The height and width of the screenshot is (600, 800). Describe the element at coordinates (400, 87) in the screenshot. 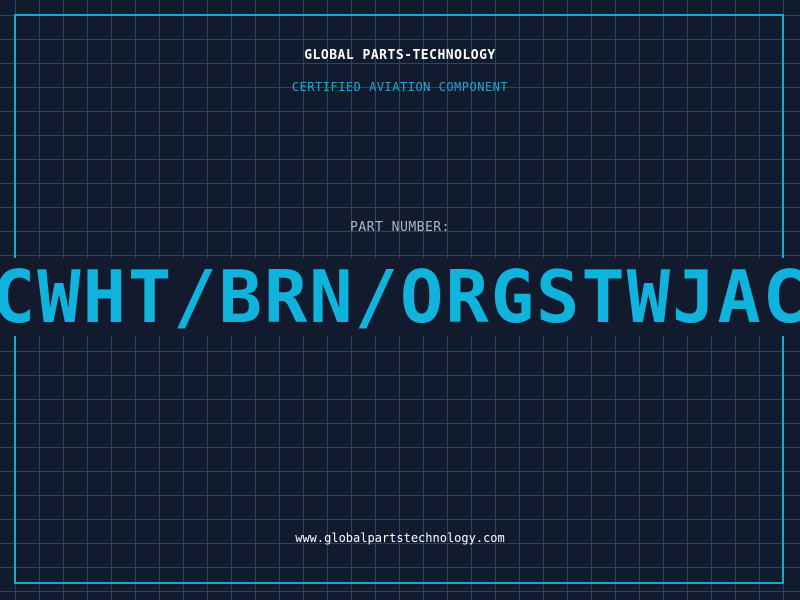

I see `certification-subtitle: CERTIFIED AVIATION COMPONENT` at that location.